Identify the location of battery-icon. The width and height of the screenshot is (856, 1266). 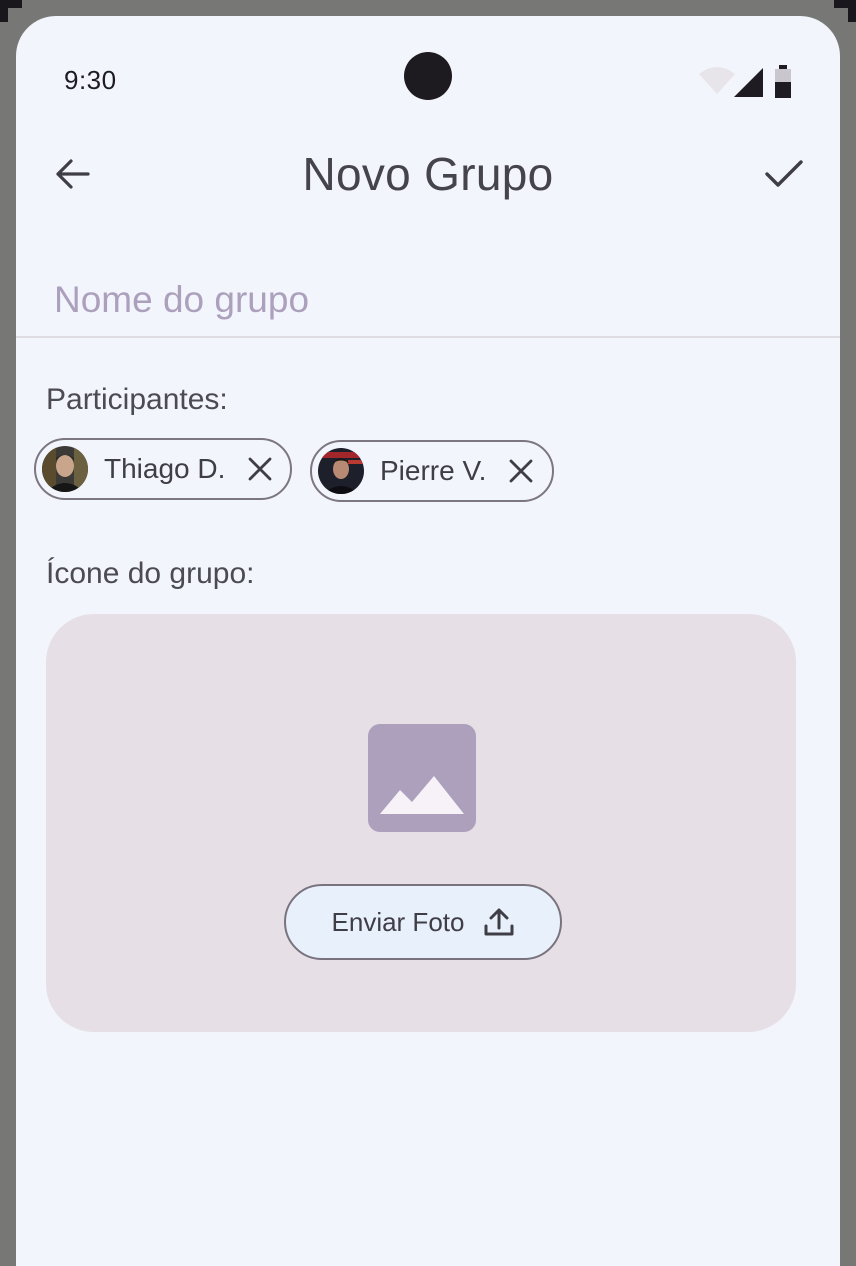
(783, 84).